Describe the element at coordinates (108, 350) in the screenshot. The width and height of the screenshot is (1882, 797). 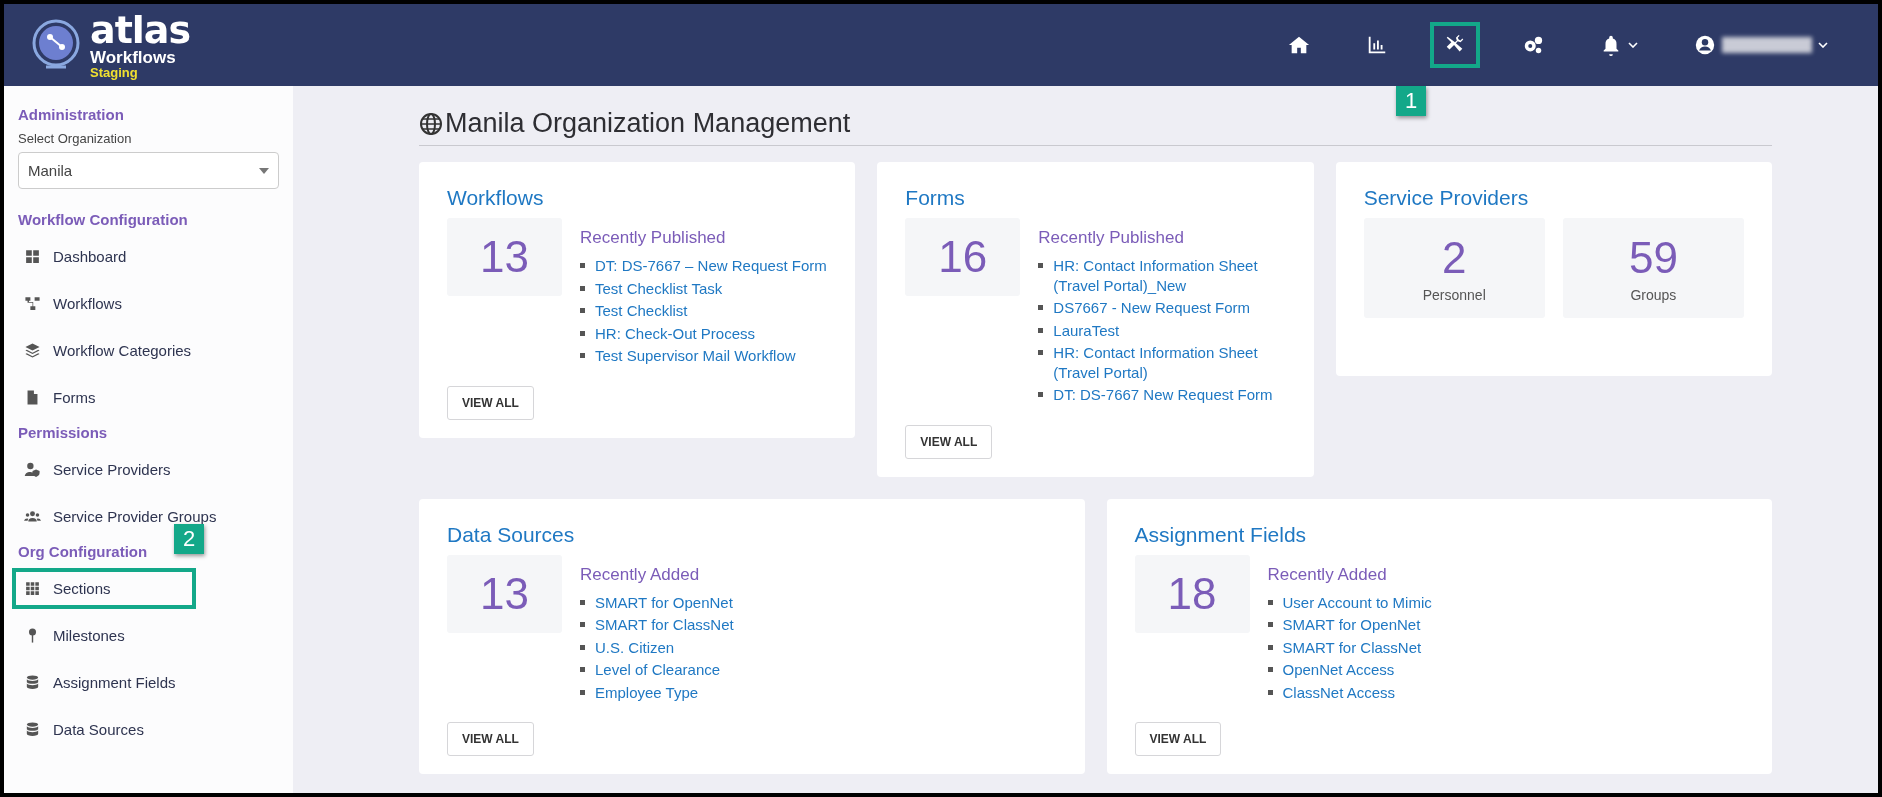
I see `sidebar-item: Workflow Categories` at that location.